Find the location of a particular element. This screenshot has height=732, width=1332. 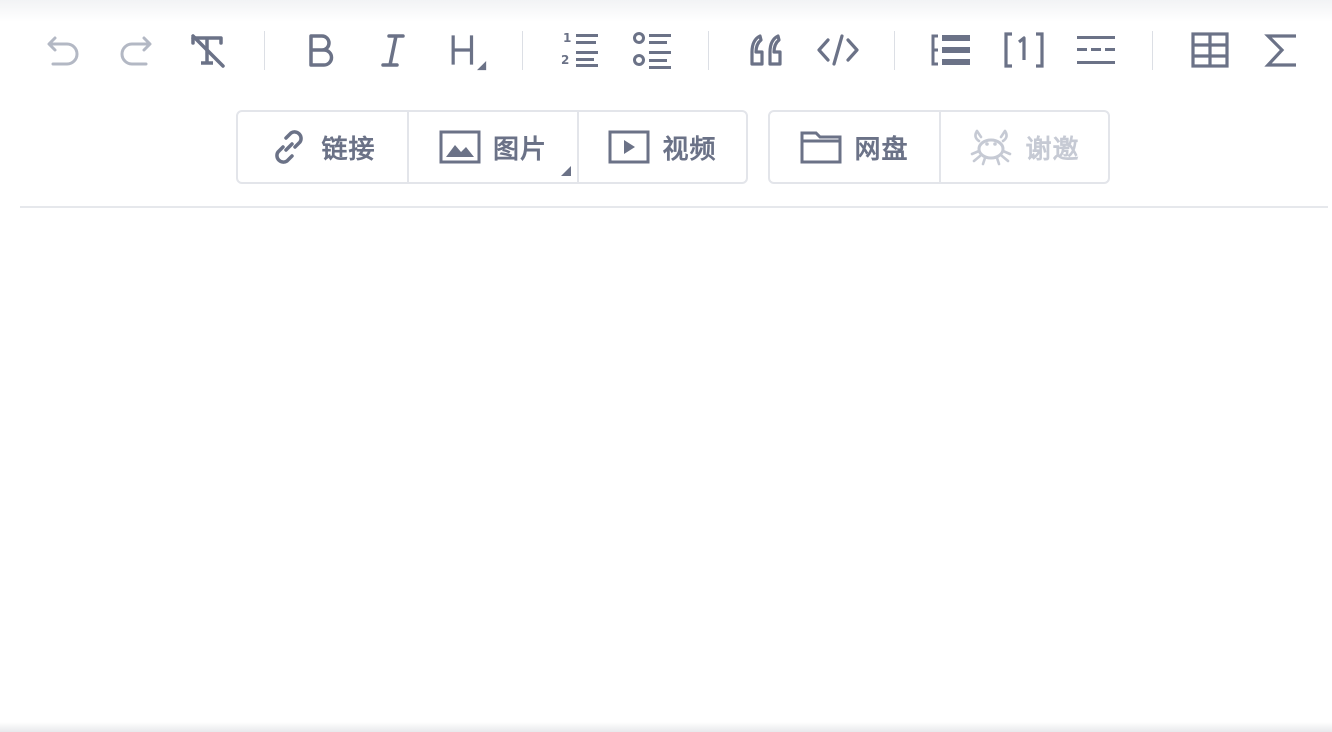

footnote-button is located at coordinates (1024, 50).